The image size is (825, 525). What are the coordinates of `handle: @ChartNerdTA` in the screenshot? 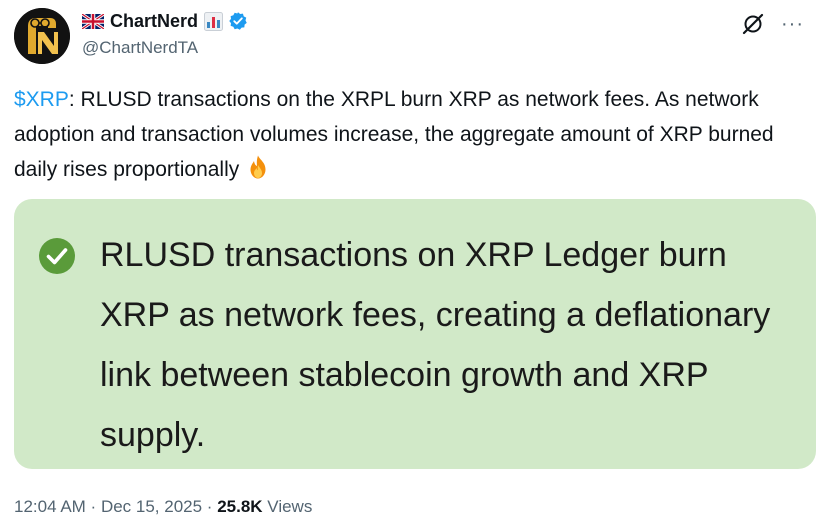 It's located at (165, 48).